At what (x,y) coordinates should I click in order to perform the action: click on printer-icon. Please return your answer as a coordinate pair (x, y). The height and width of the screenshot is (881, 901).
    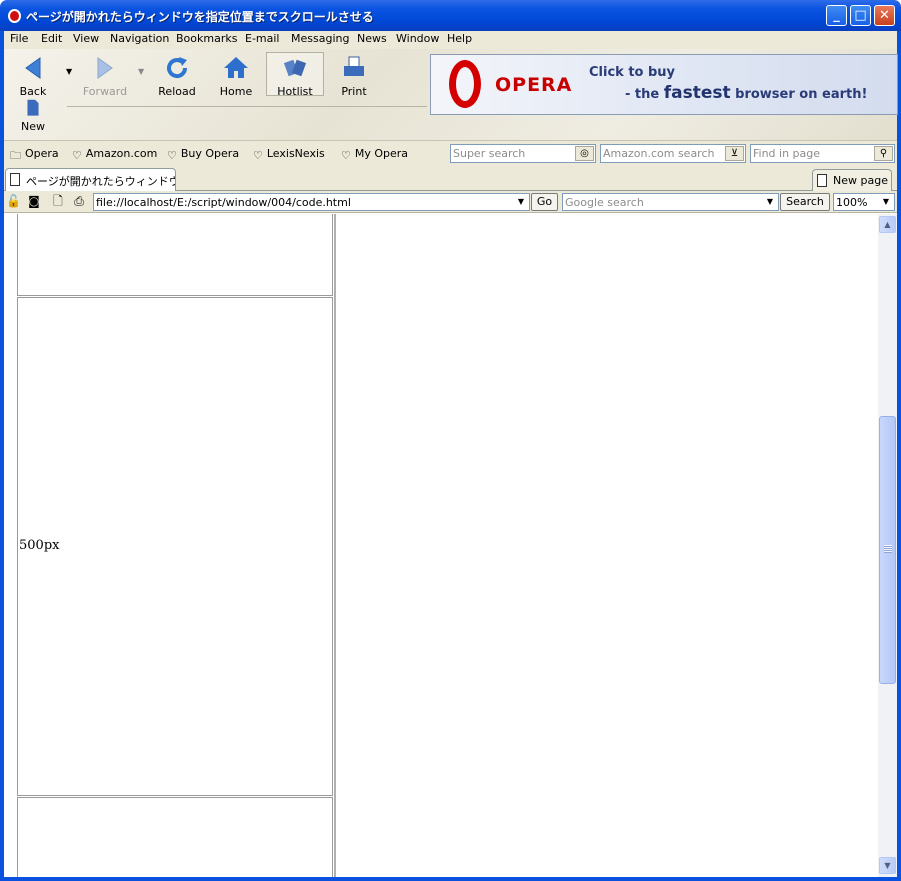
    Looking at the image, I should click on (354, 66).